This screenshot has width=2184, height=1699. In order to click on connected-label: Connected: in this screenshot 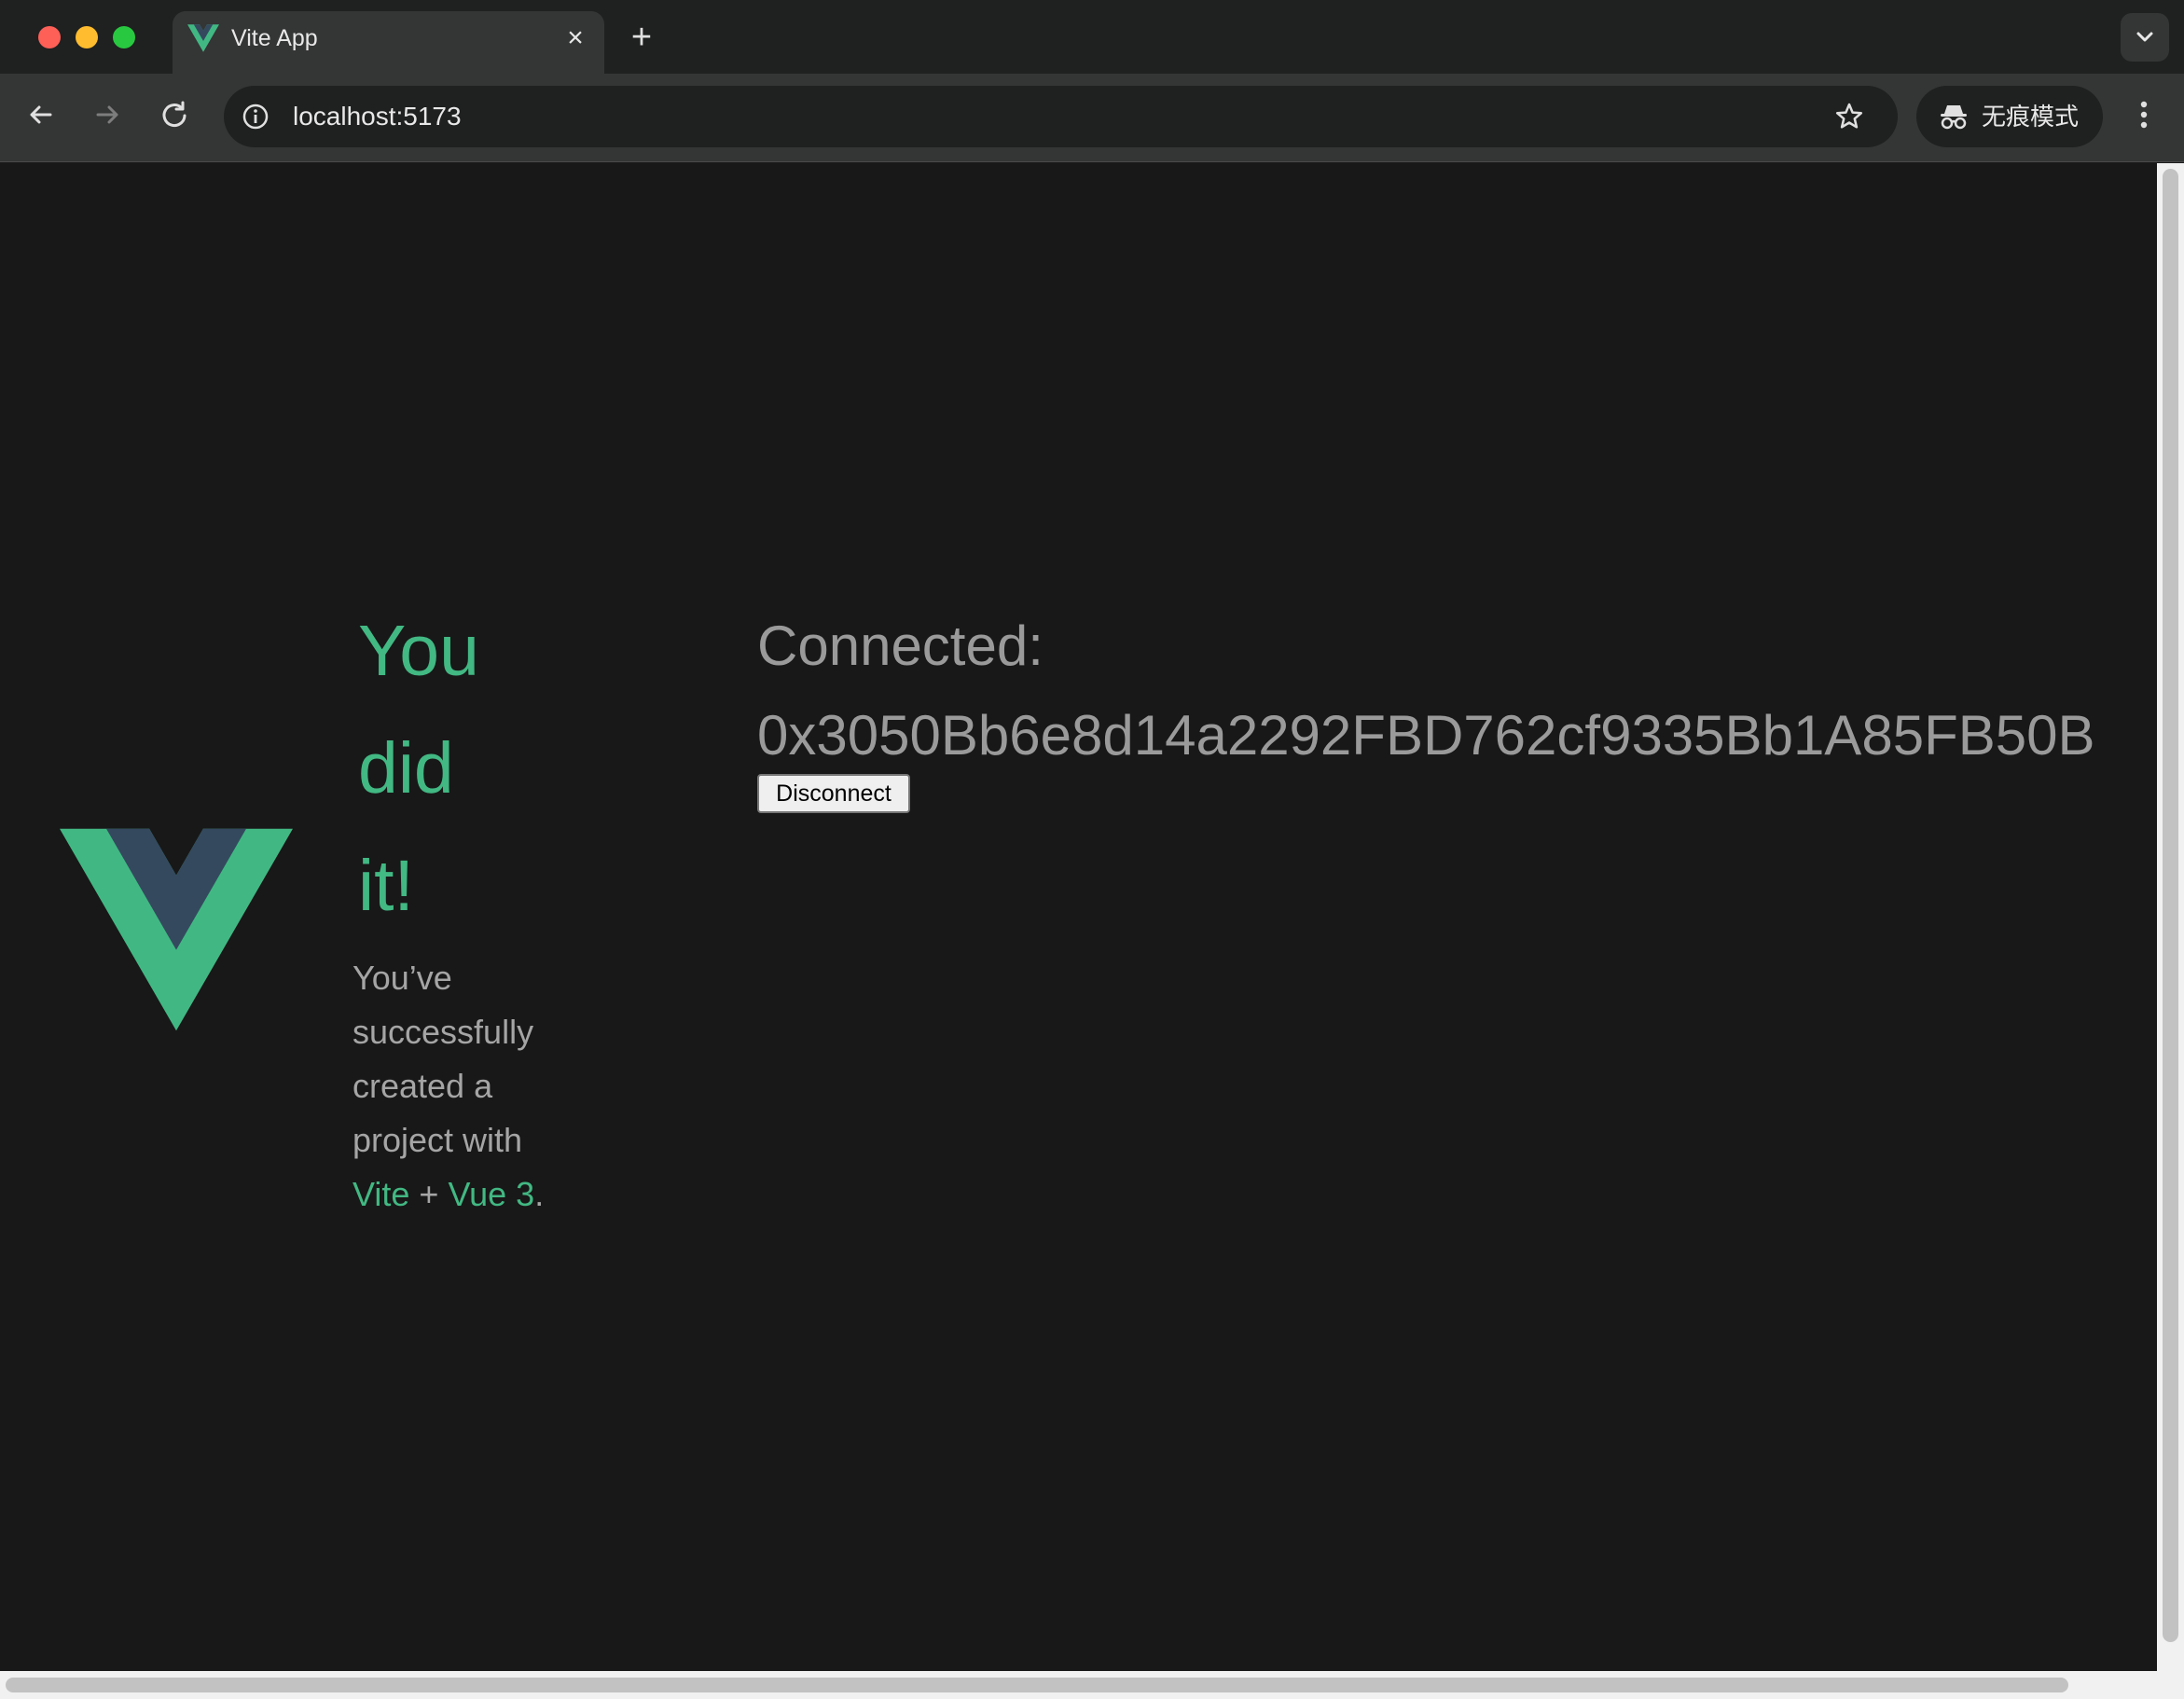, I will do `click(900, 646)`.